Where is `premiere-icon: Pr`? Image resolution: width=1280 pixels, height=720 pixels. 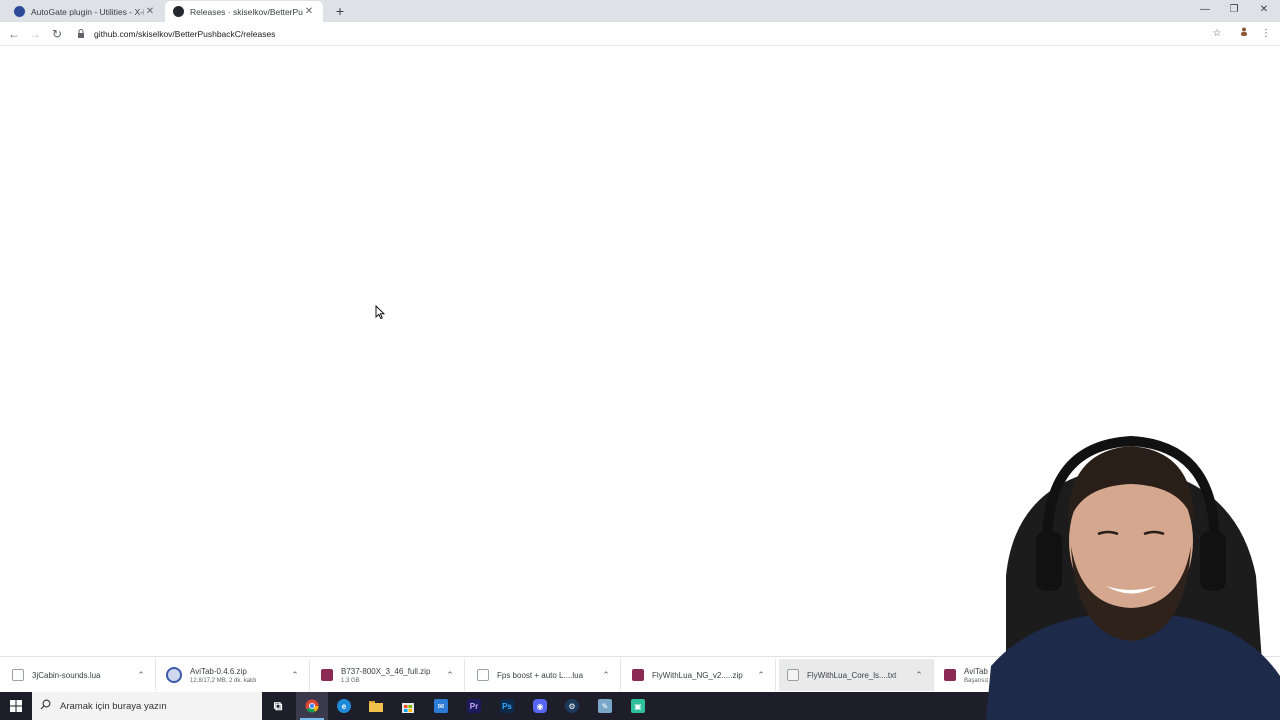
premiere-icon: Pr is located at coordinates (474, 706).